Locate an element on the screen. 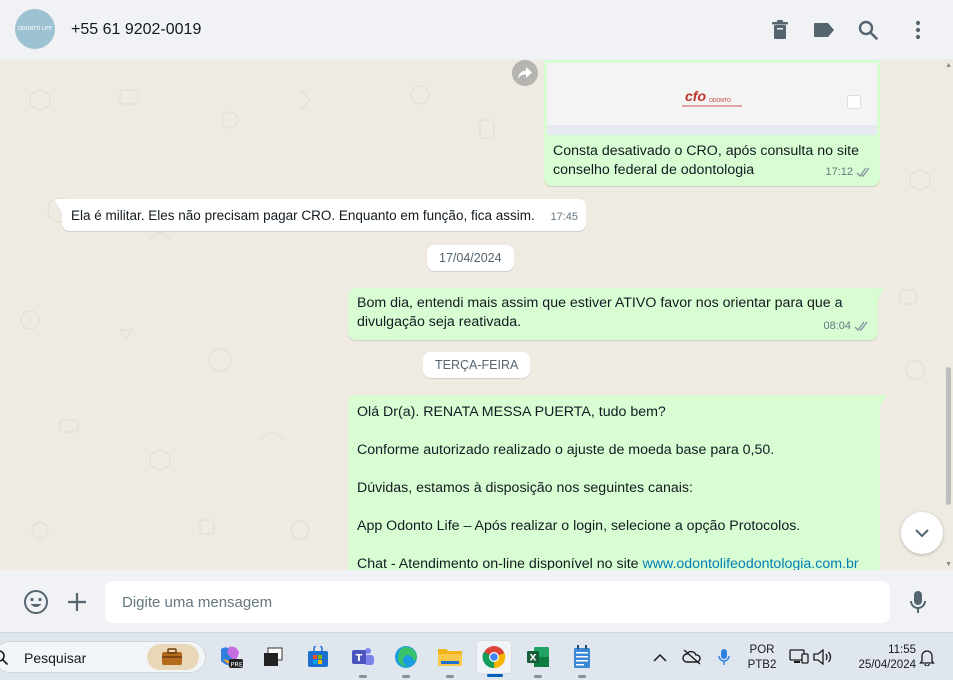 Image resolution: width=953 pixels, height=680 pixels. scroll-thumb is located at coordinates (948, 436).